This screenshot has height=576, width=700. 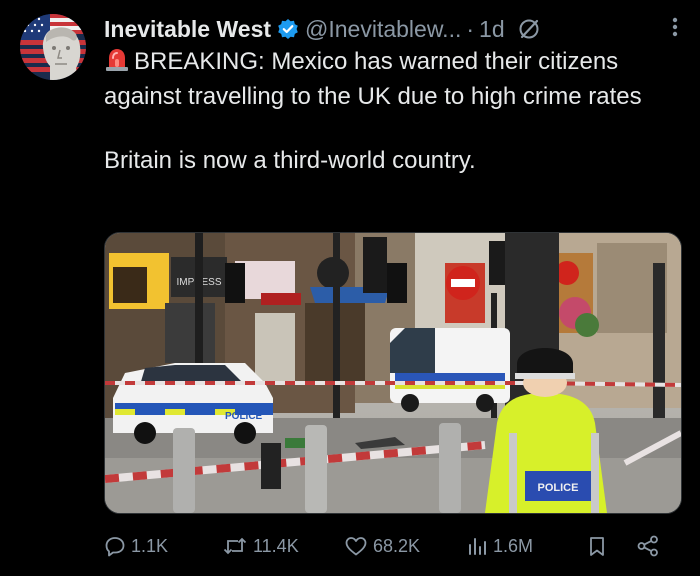 What do you see at coordinates (53, 47) in the screenshot?
I see `author-avatar` at bounding box center [53, 47].